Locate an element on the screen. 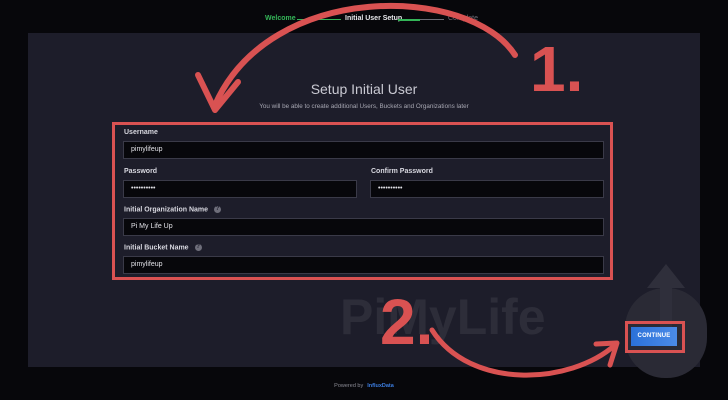 The image size is (728, 400). annotation-step-one: 1. is located at coordinates (557, 69).